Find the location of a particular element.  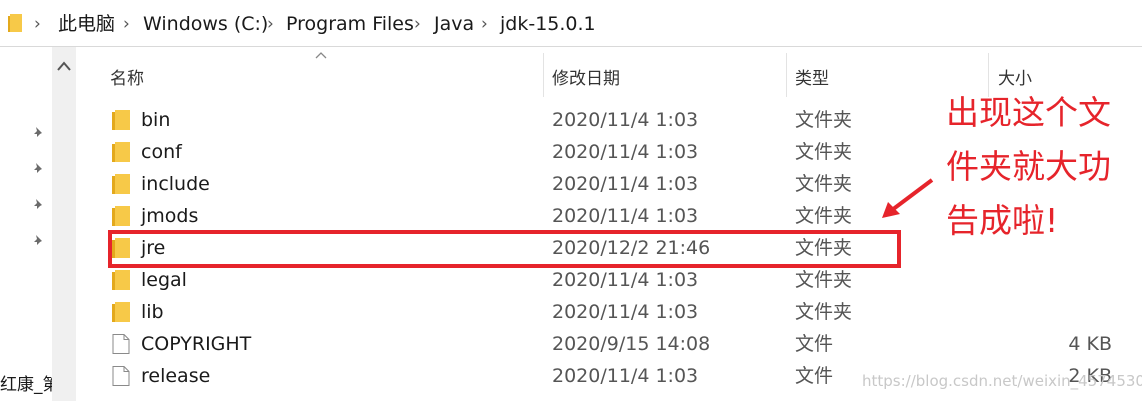

file-name: lib is located at coordinates (152, 312).